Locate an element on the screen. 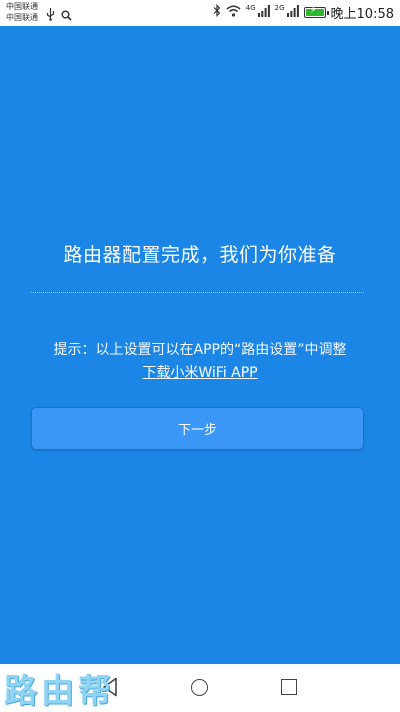  carrier-info: 中国联通 中国联通 is located at coordinates (22, 12).